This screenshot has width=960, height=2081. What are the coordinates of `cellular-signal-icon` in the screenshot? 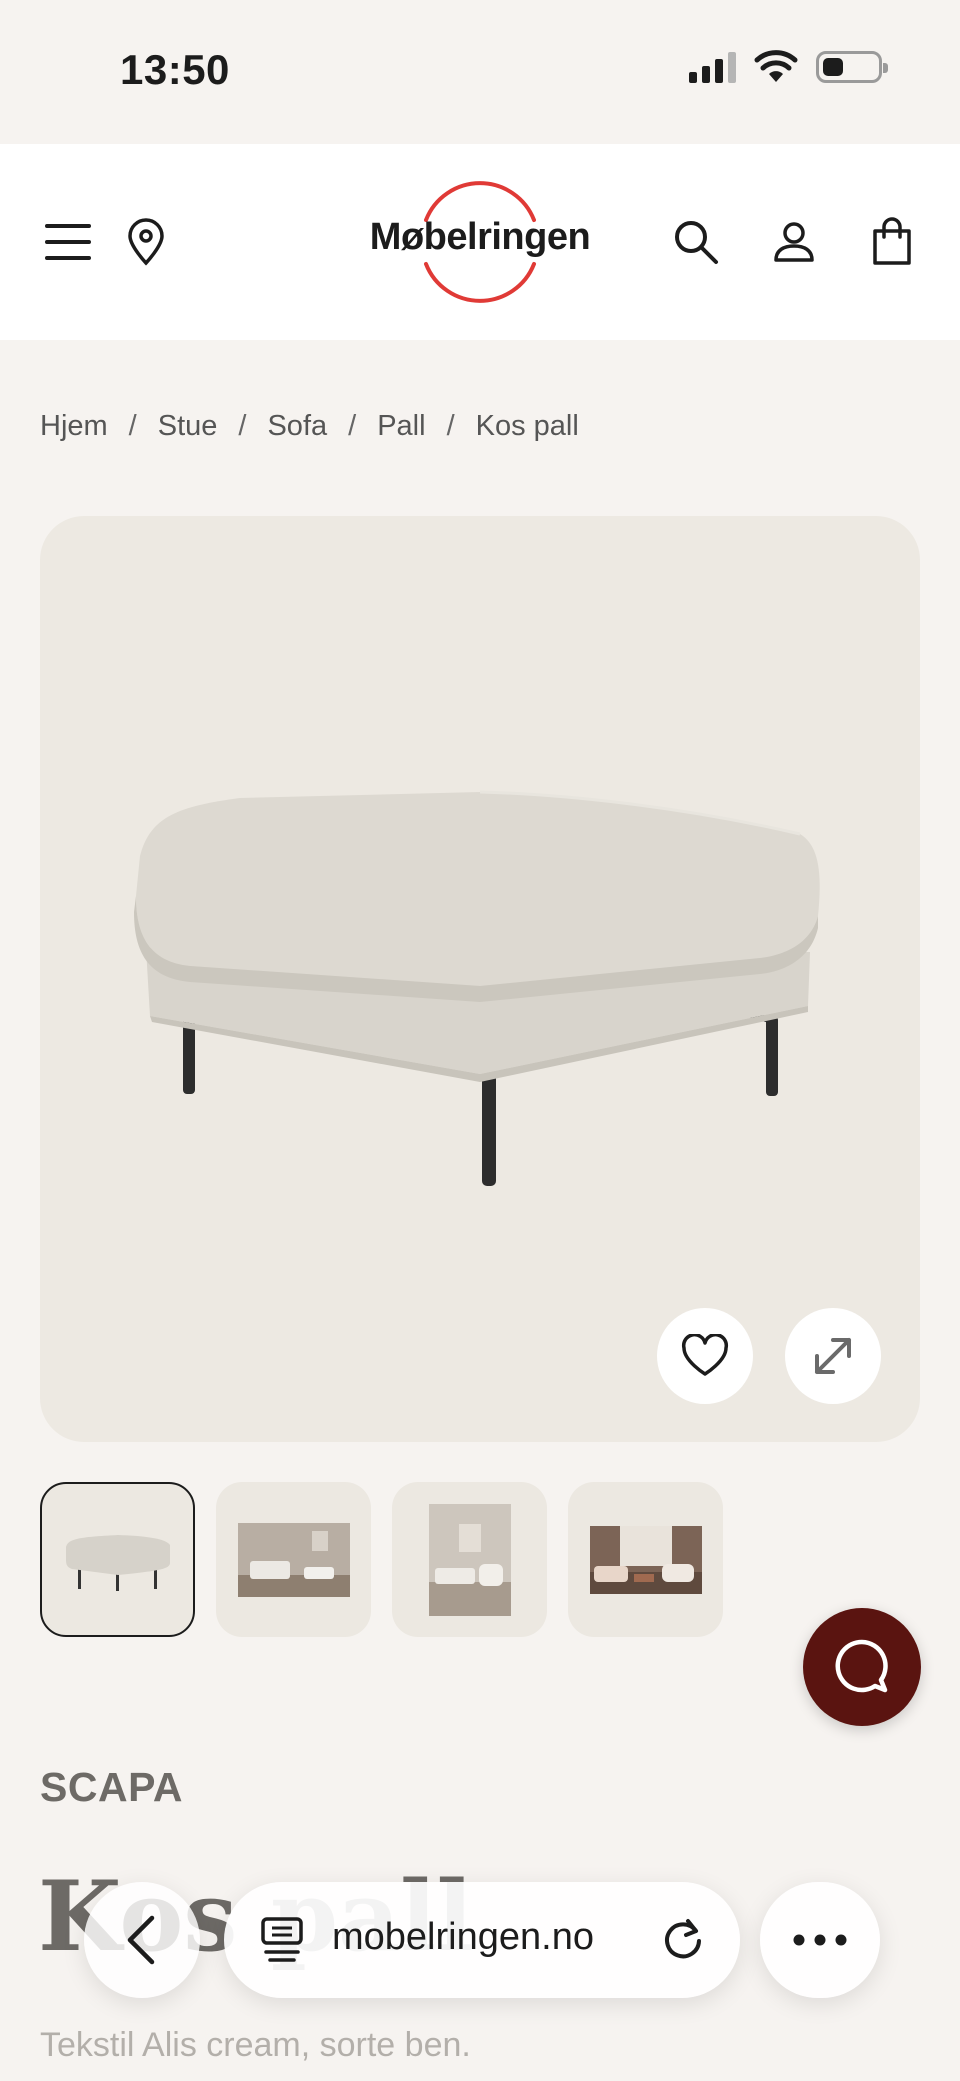 It's located at (712, 67).